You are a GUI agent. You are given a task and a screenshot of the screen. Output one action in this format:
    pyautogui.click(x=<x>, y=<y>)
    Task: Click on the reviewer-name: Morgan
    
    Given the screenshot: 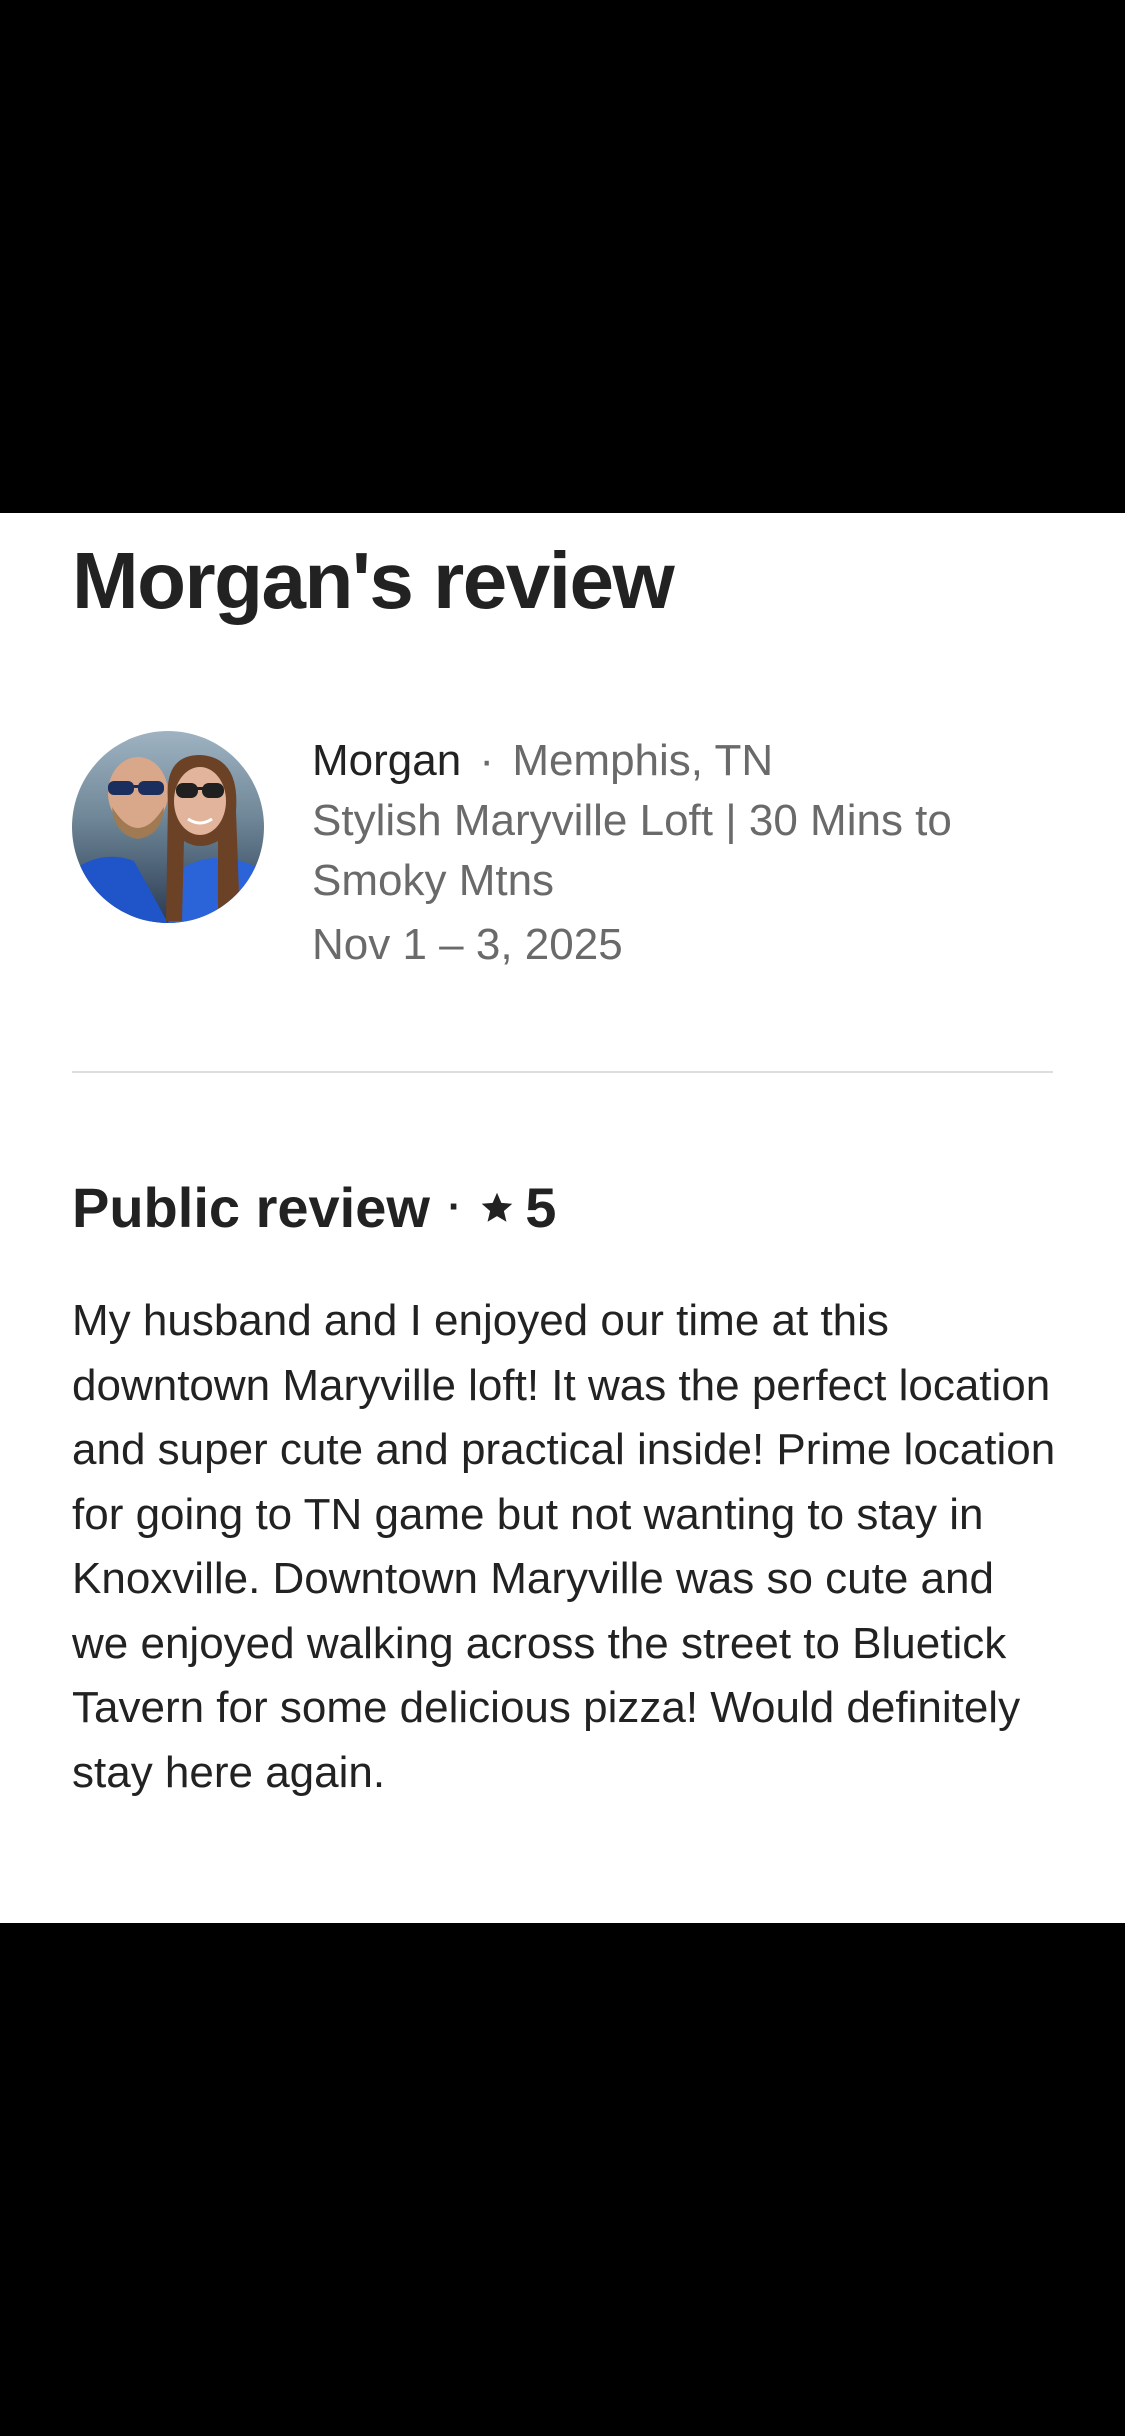 What is the action you would take?
    pyautogui.click(x=386, y=760)
    